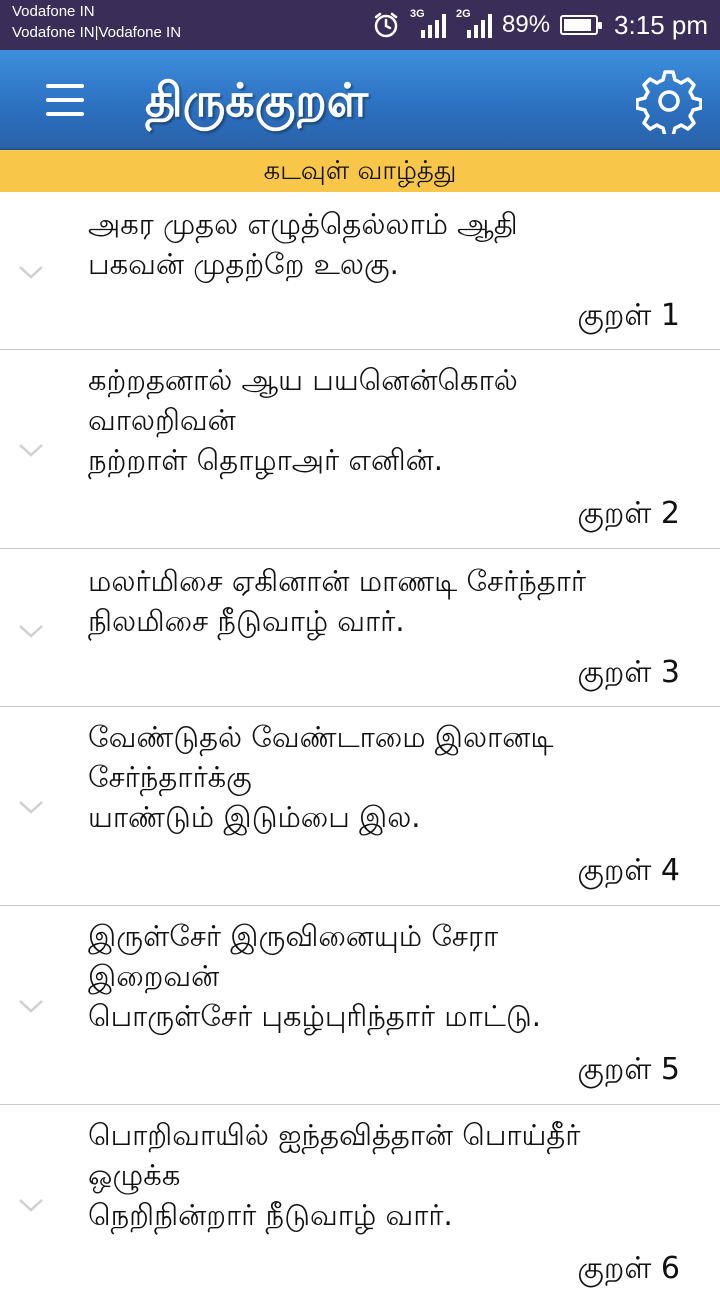  I want to click on kural-number: குறள் 1, so click(628, 315).